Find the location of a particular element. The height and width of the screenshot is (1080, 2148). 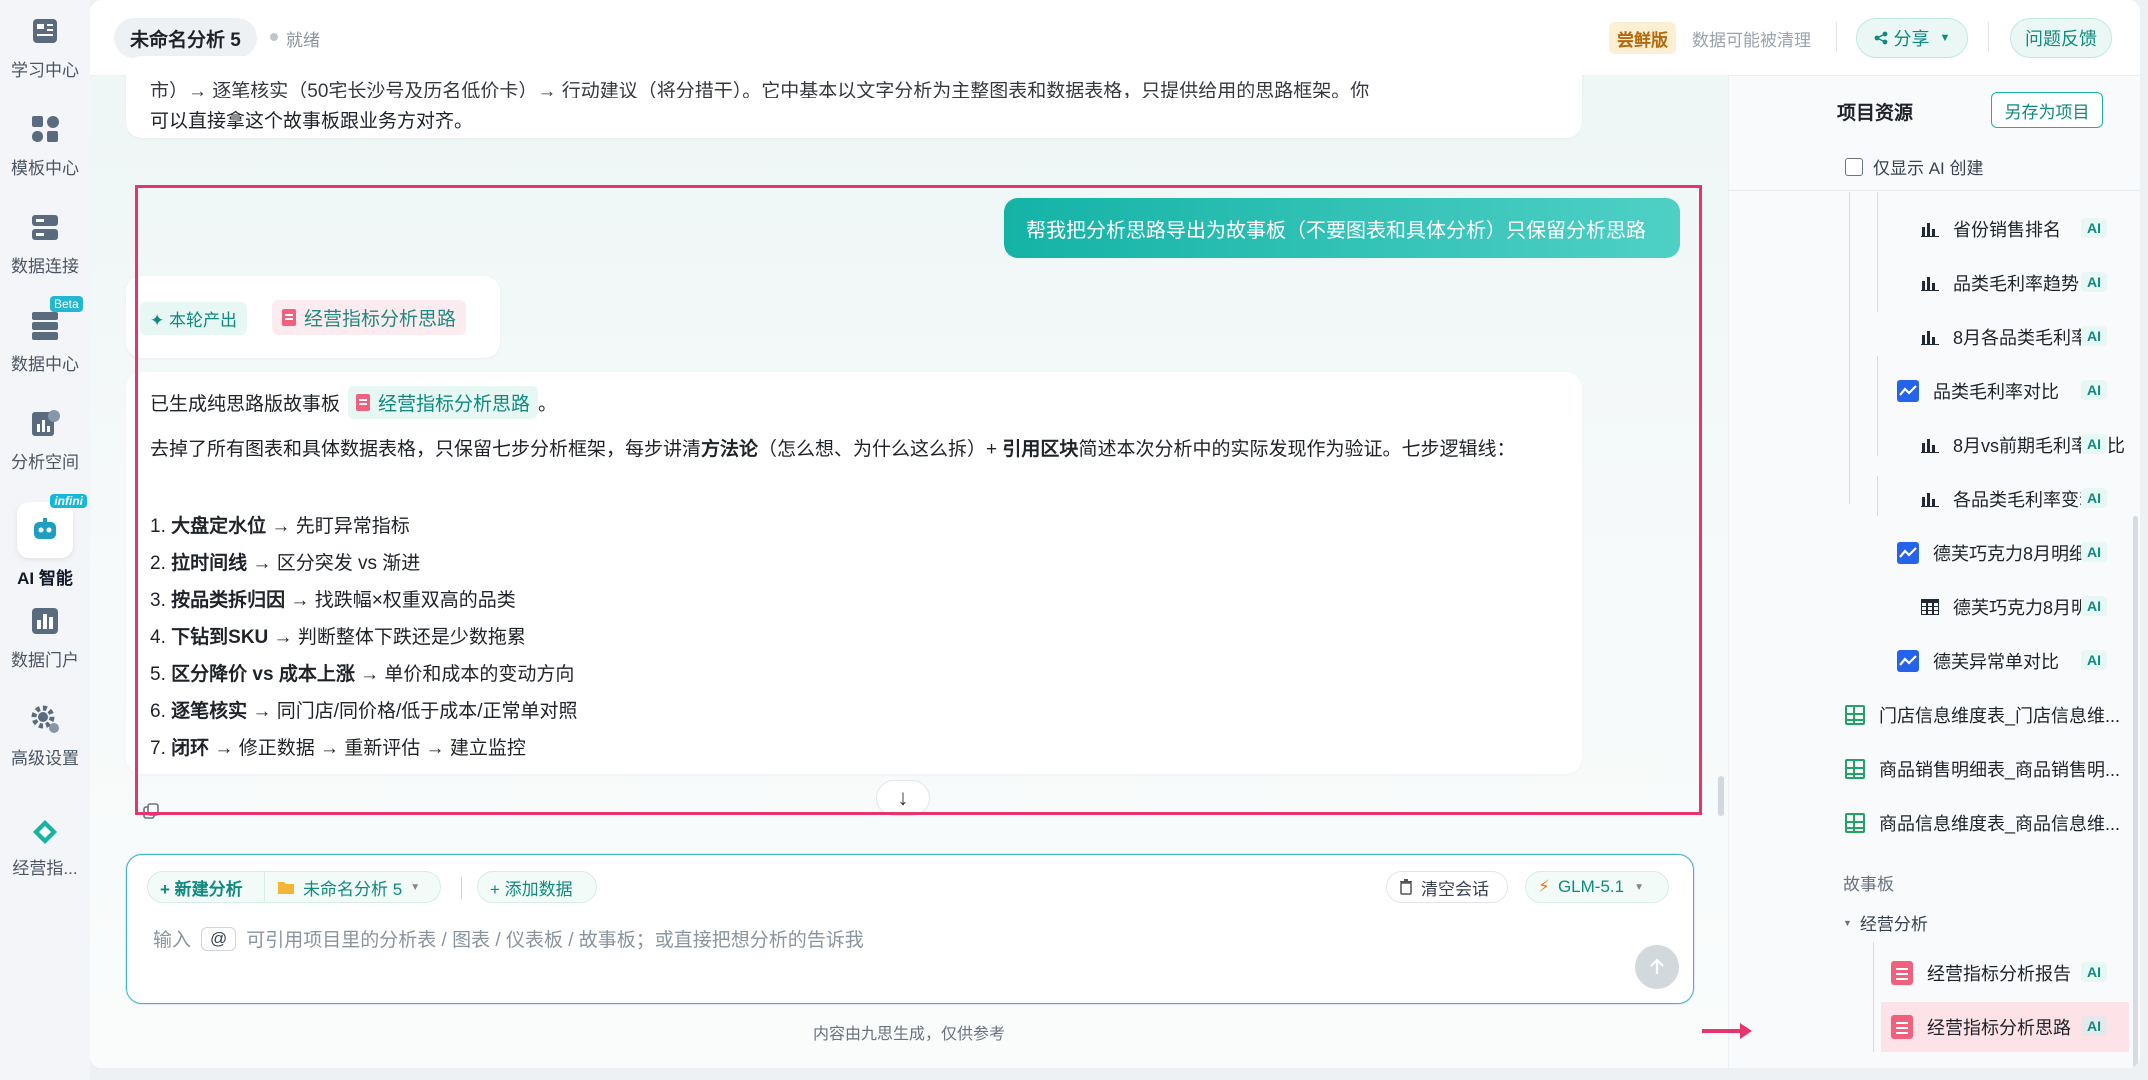

analysis-title: 未命名分析 5 is located at coordinates (185, 38).